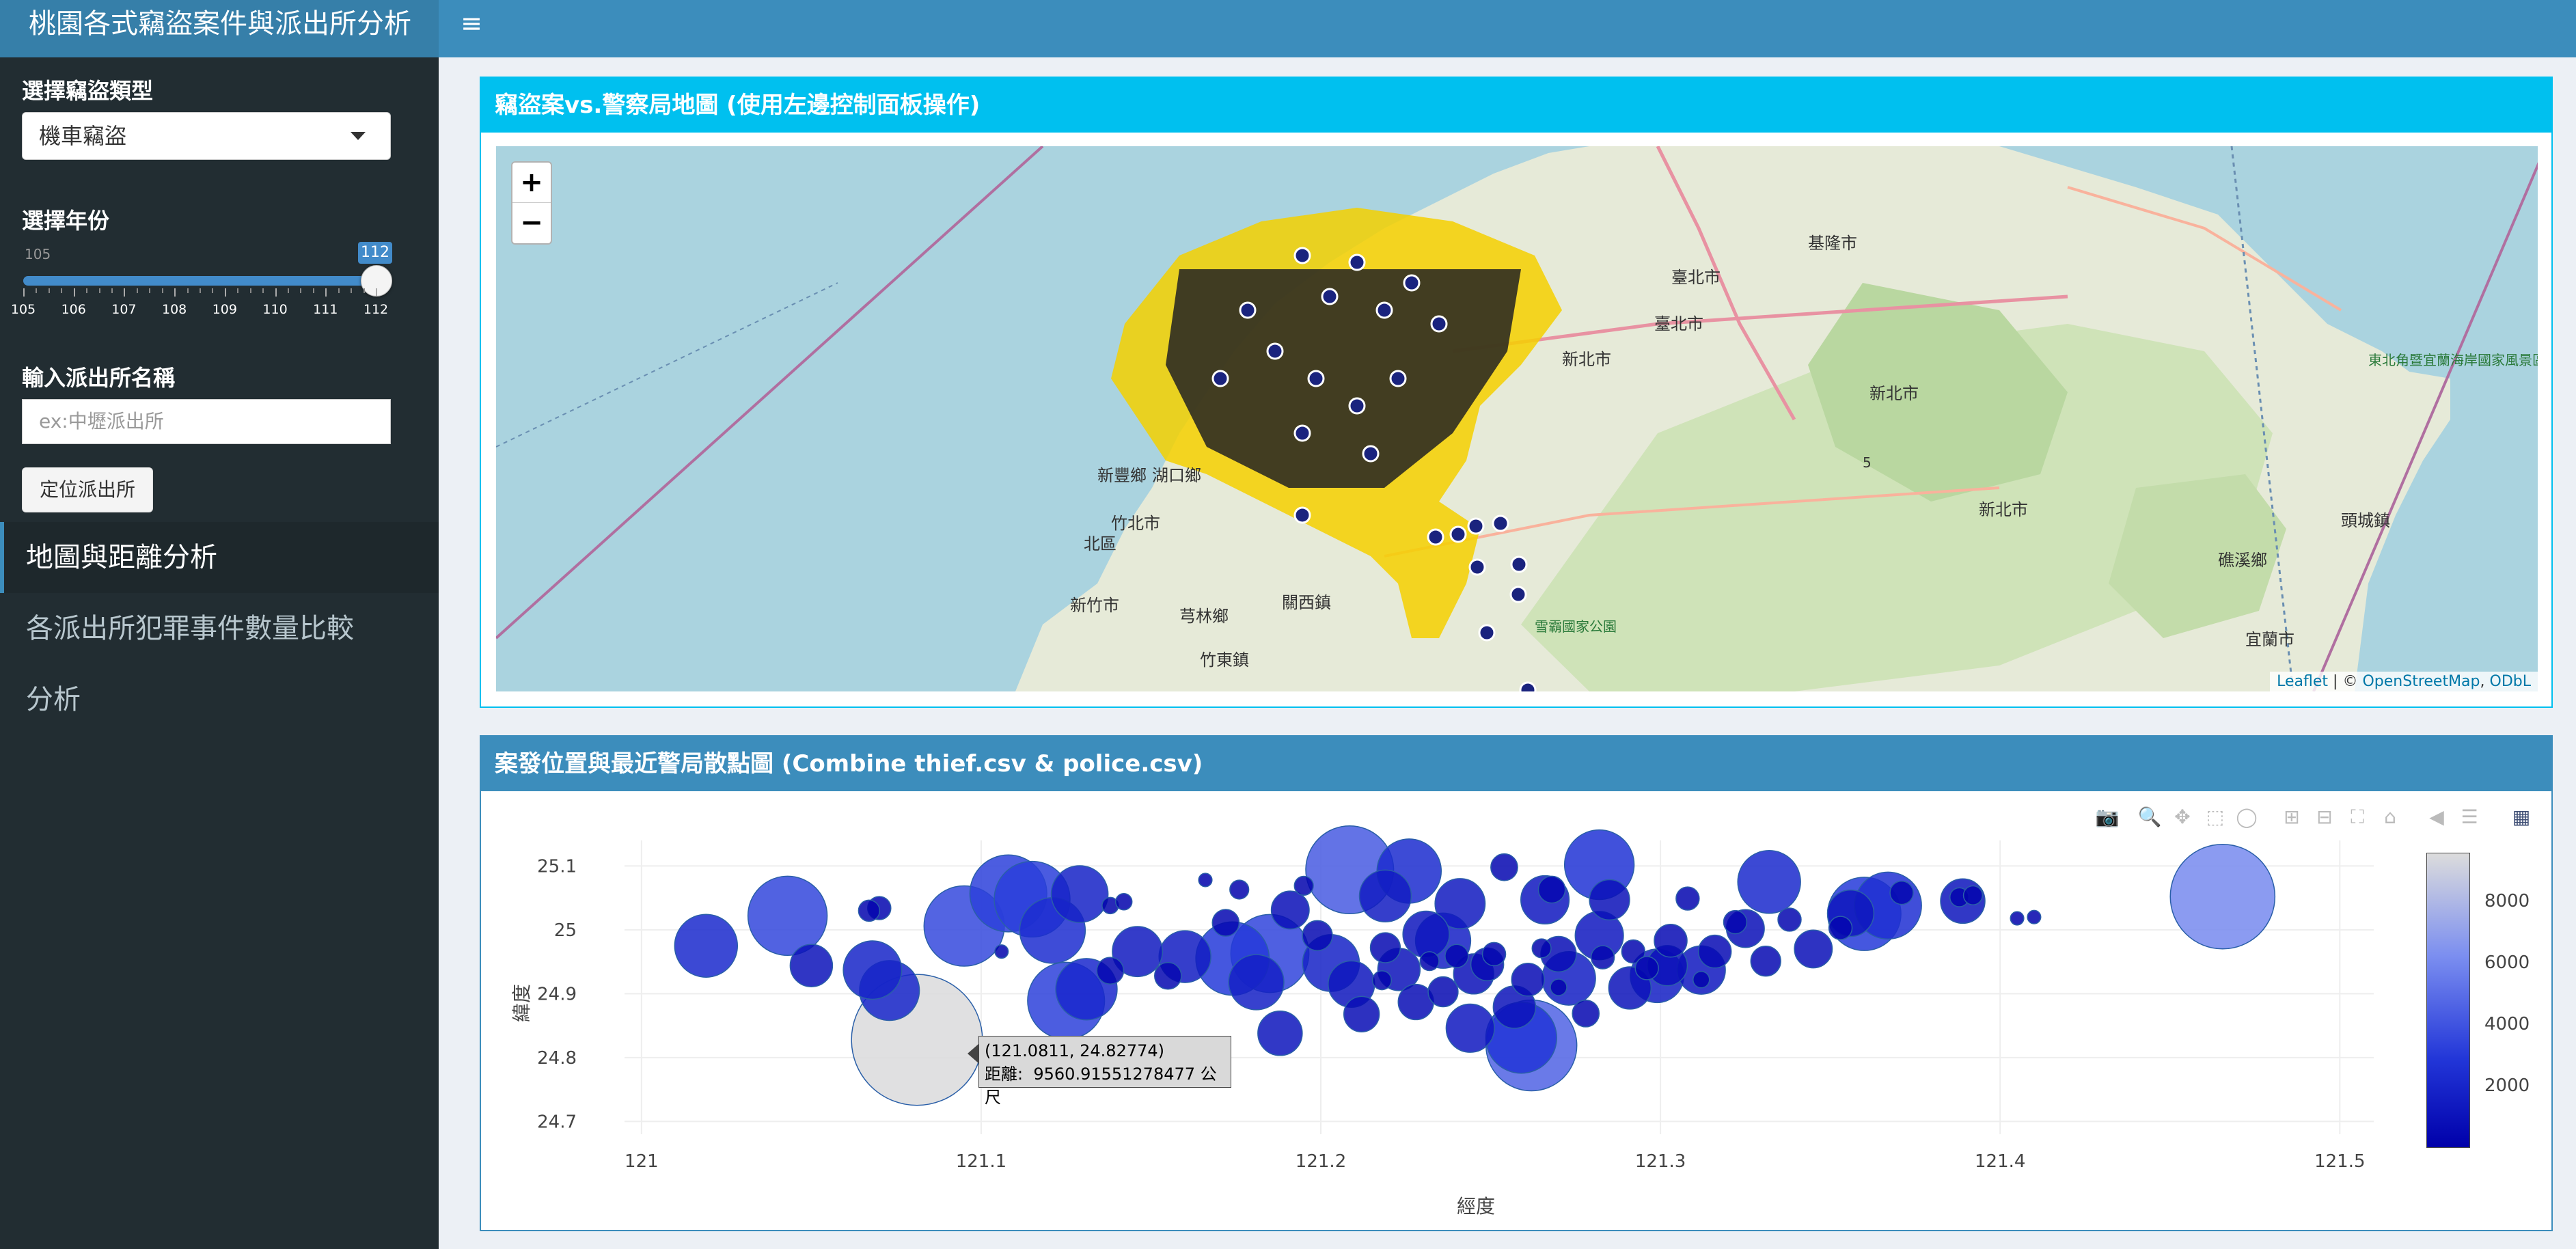  I want to click on slider-tick-label: 109, so click(224, 309).